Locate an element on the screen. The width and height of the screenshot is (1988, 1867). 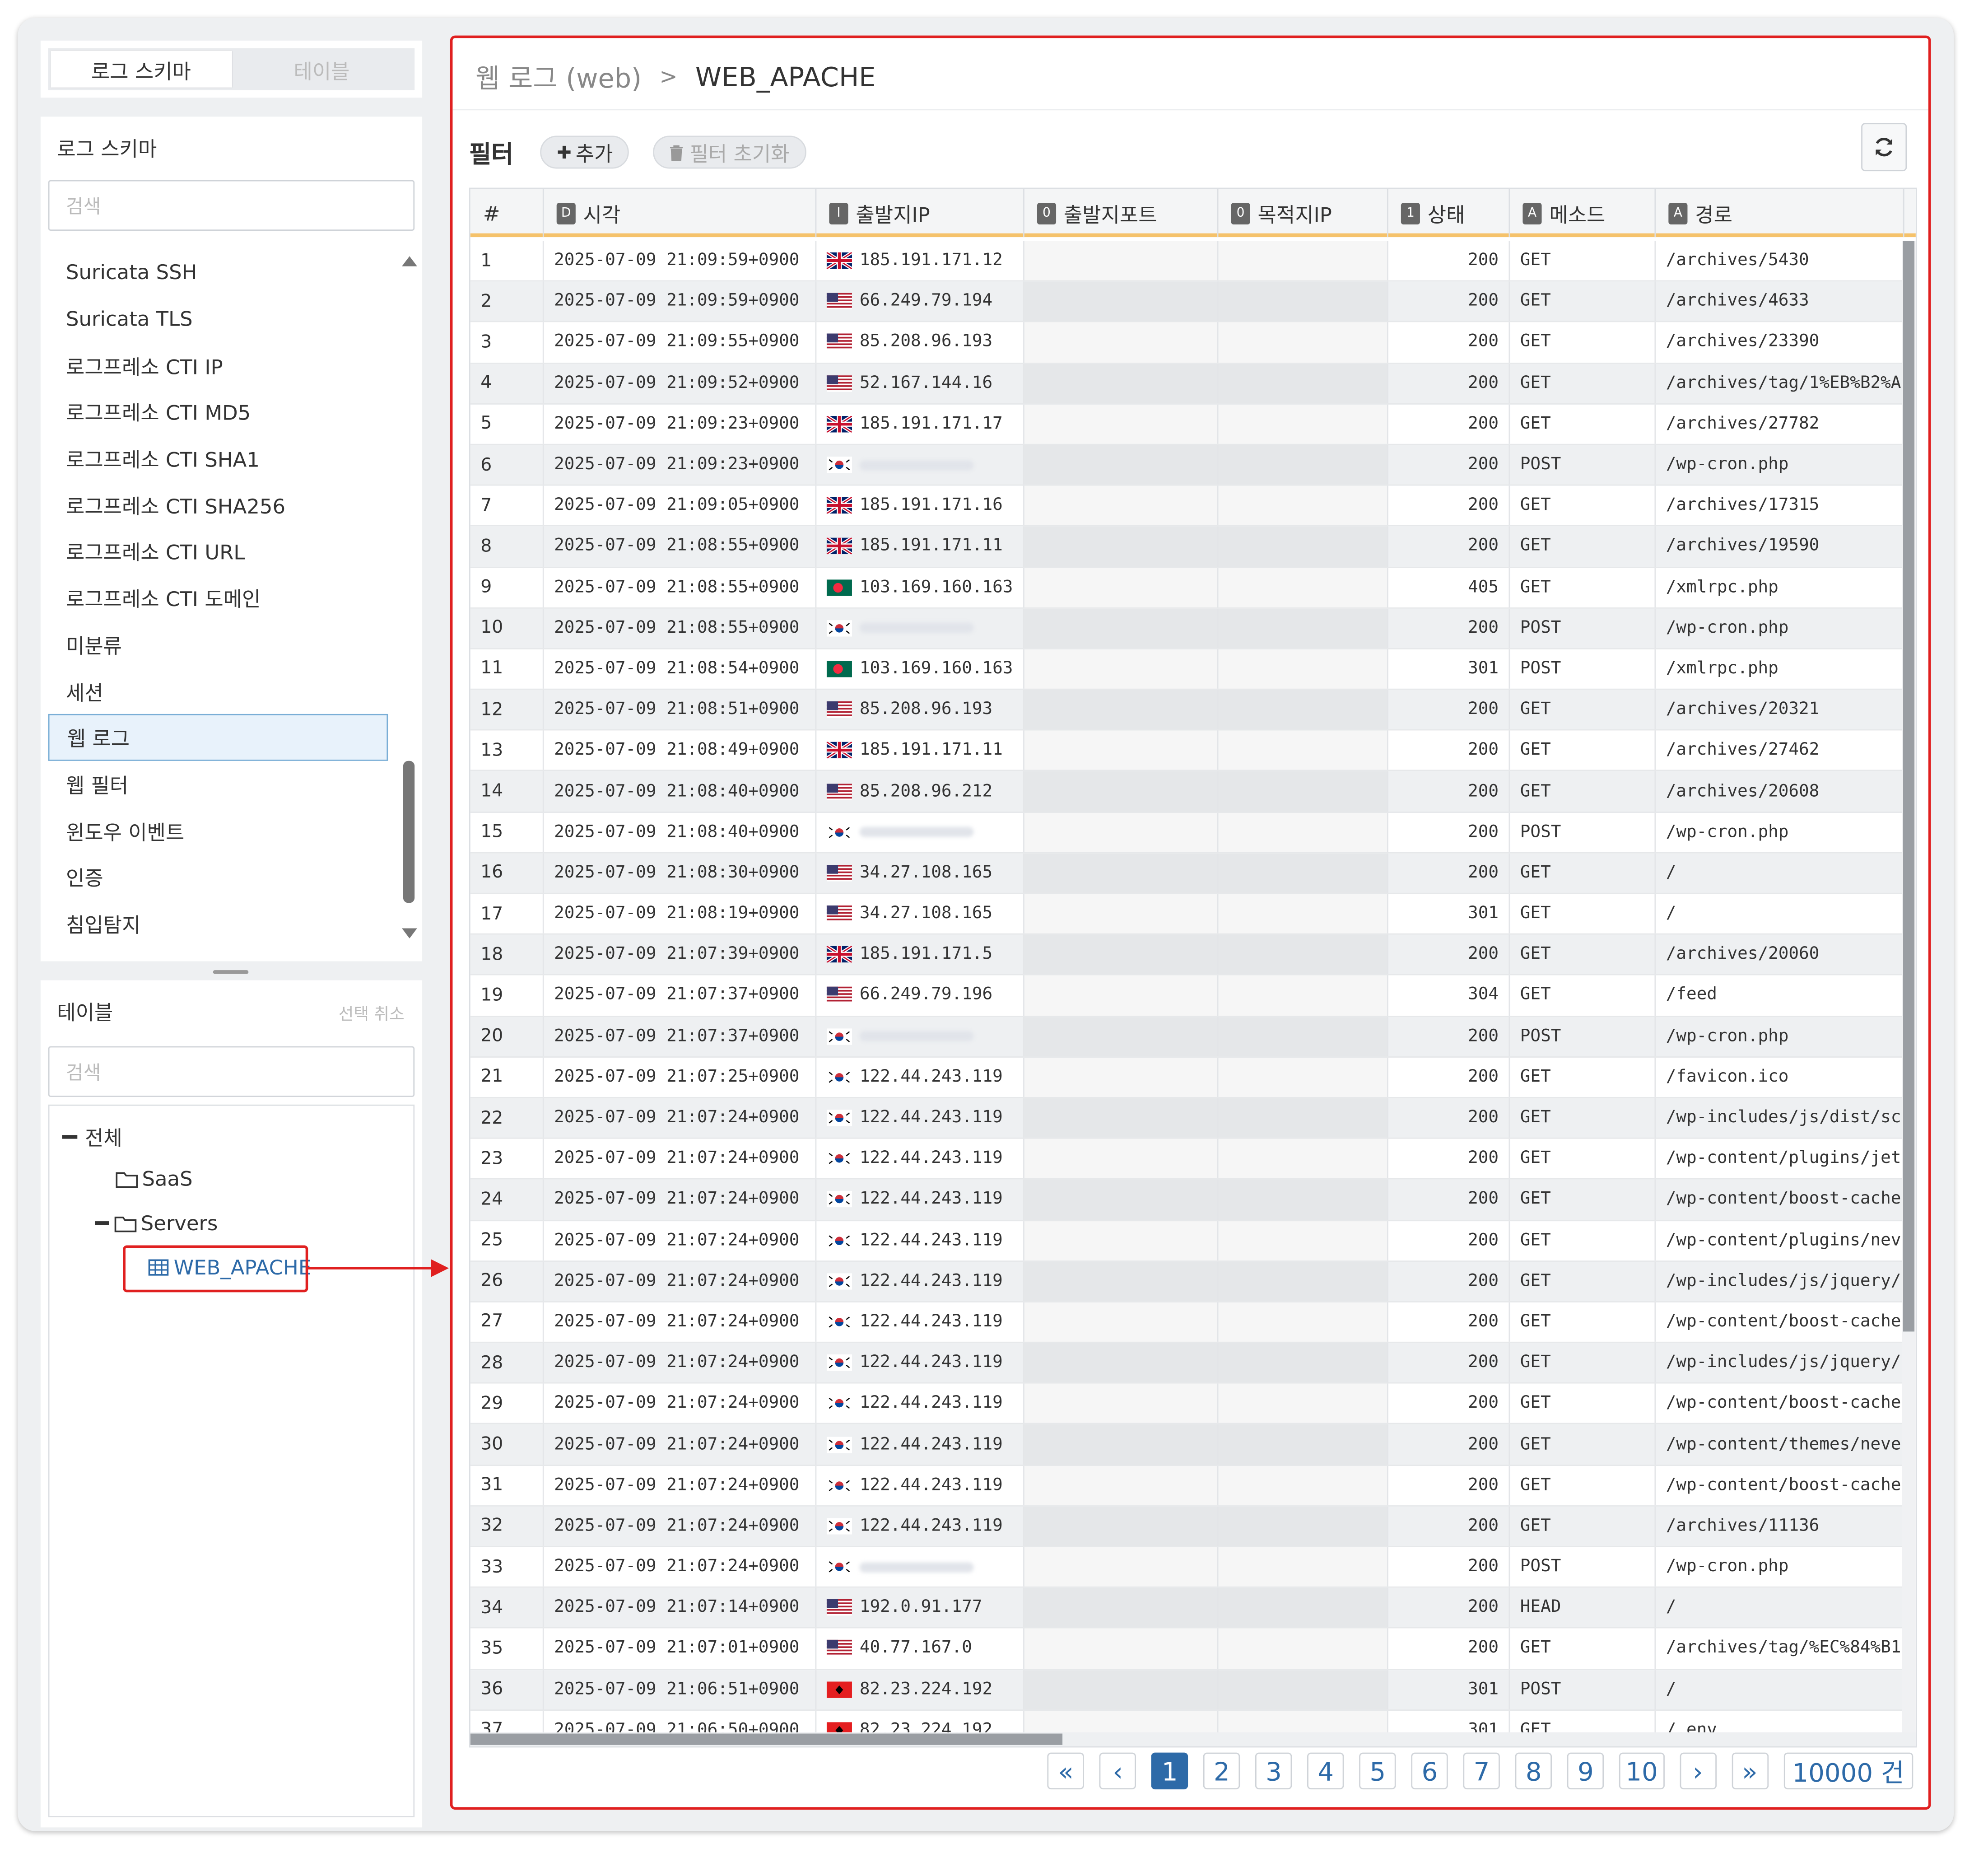
schema-item: 미분류 is located at coordinates (223, 644).